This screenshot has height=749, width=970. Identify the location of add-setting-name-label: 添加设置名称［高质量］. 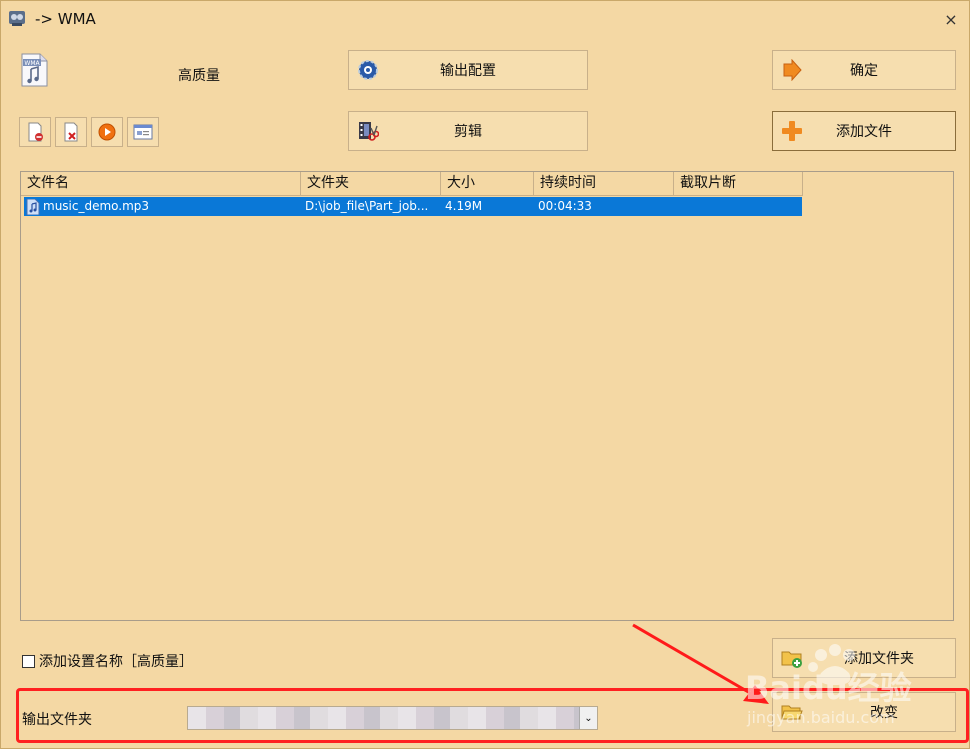
(116, 662).